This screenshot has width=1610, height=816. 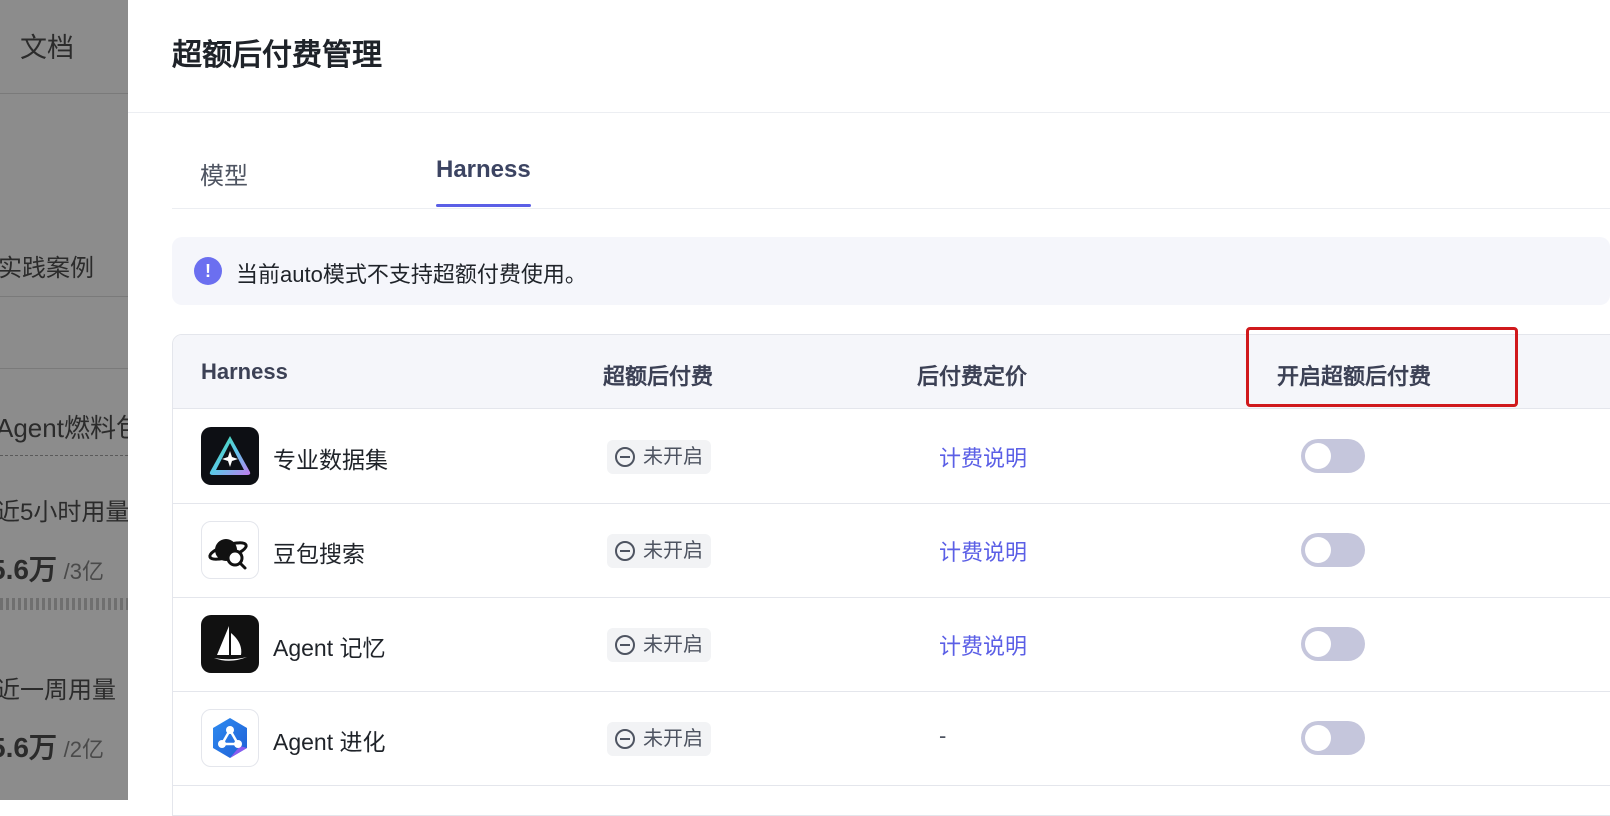 What do you see at coordinates (224, 173) in the screenshot?
I see `tab-model: 模型` at bounding box center [224, 173].